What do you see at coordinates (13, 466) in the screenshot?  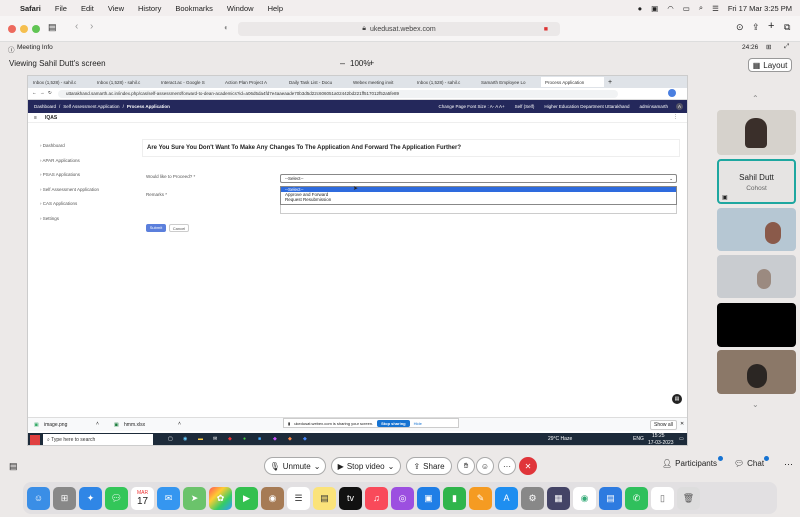 I see `captions-icon: ▤` at bounding box center [13, 466].